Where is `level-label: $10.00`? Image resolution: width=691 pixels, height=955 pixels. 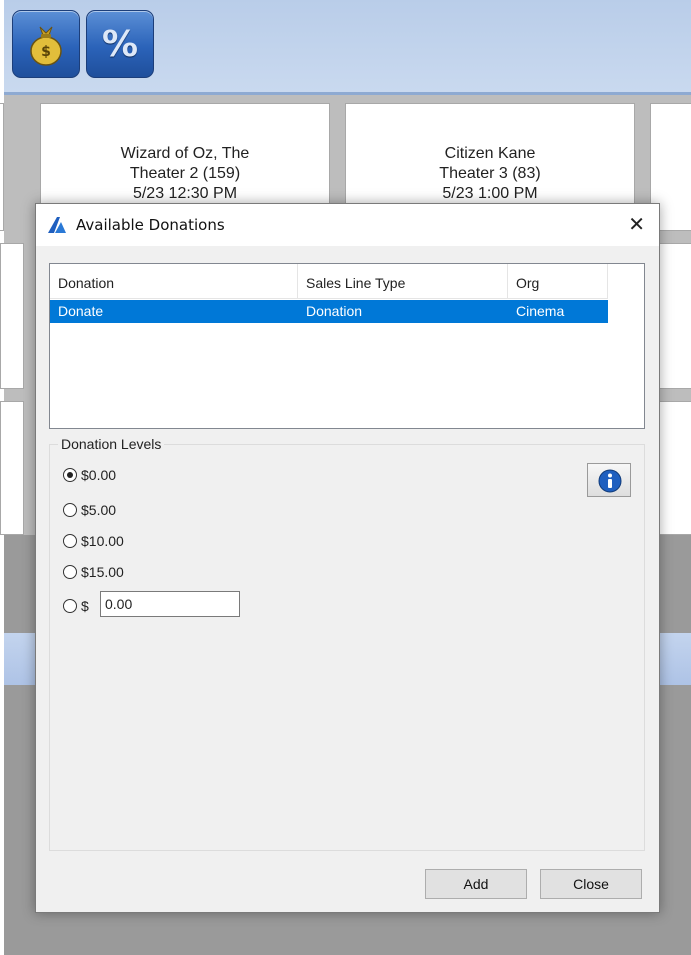
level-label: $10.00 is located at coordinates (102, 541).